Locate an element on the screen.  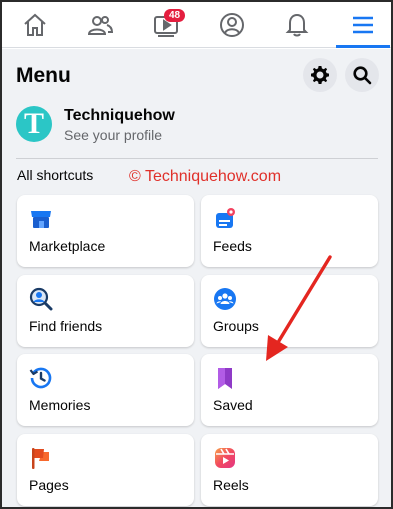
menu-icon is located at coordinates (363, 25).